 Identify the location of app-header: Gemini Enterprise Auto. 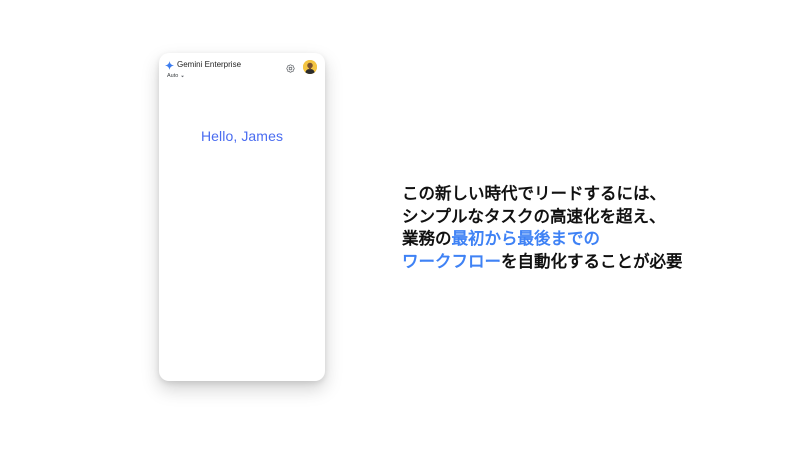
(242, 71).